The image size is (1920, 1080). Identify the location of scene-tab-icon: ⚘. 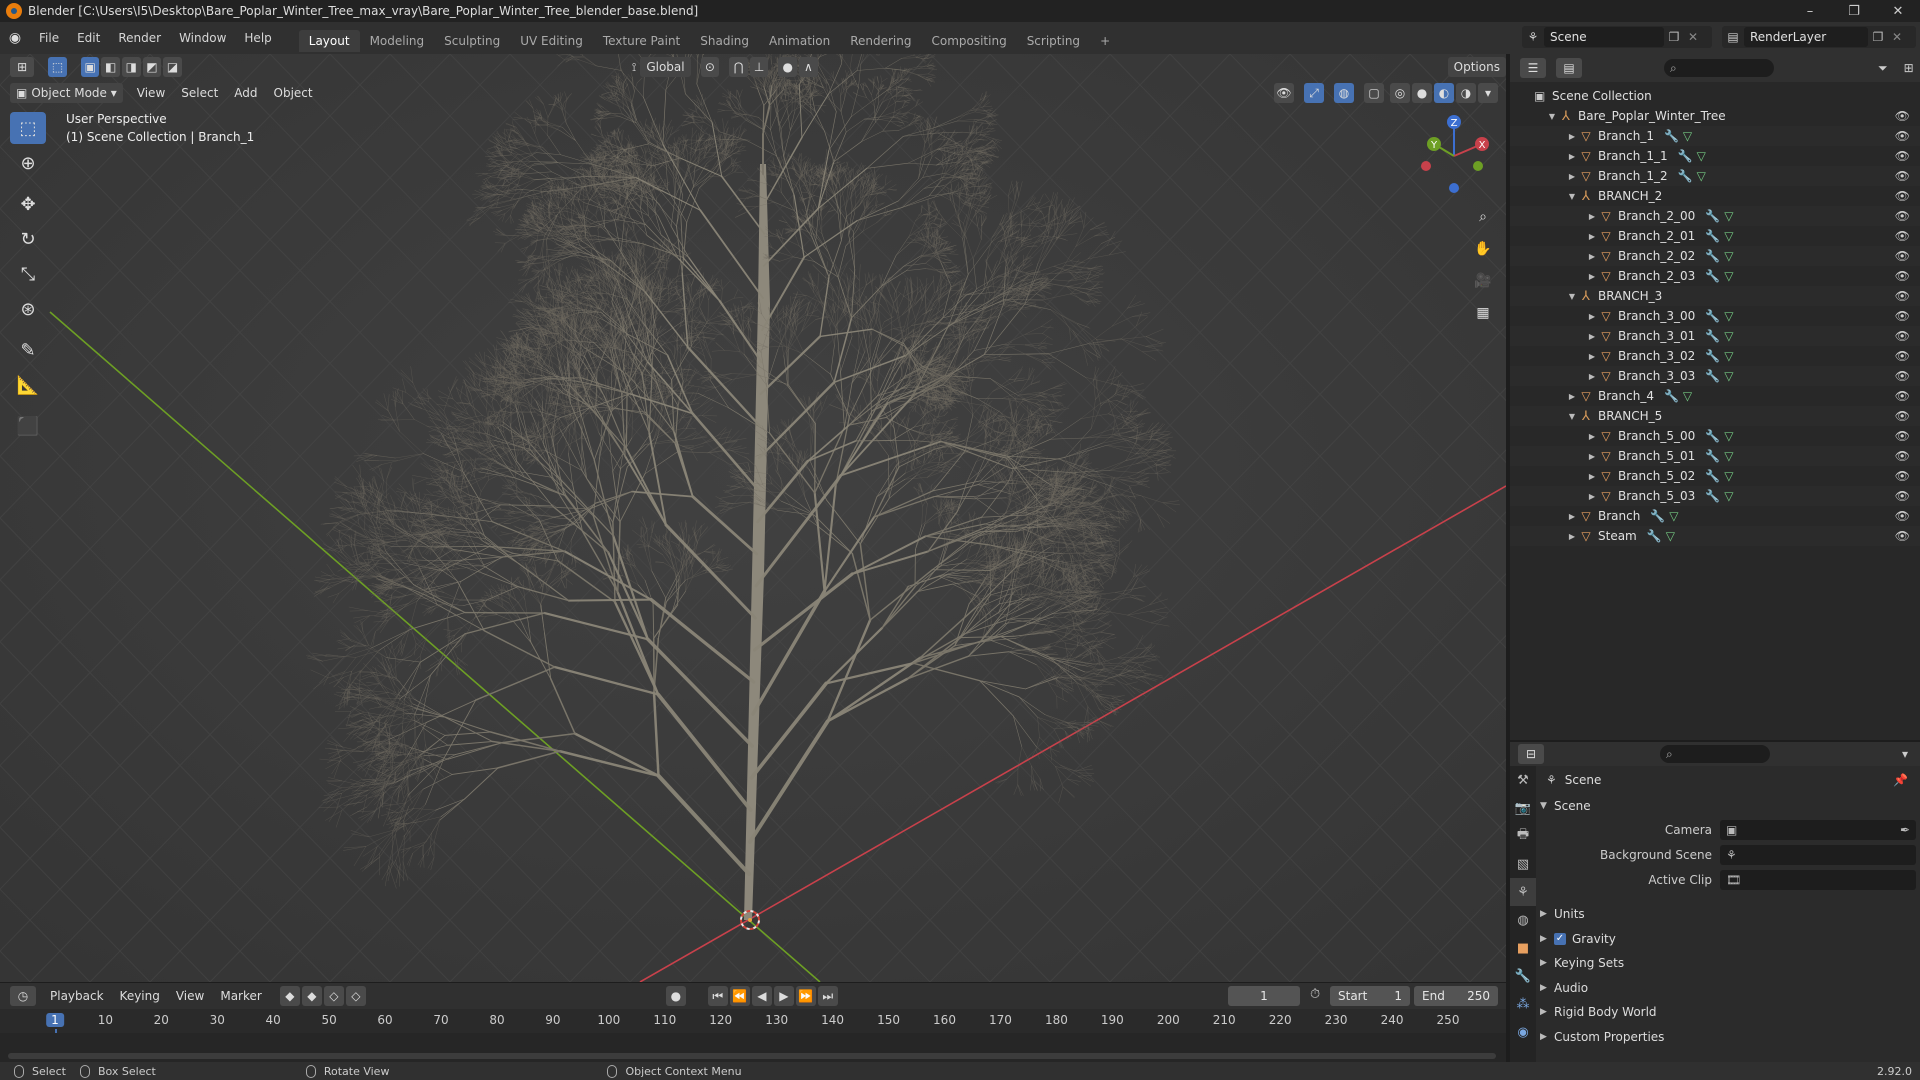
(1523, 892).